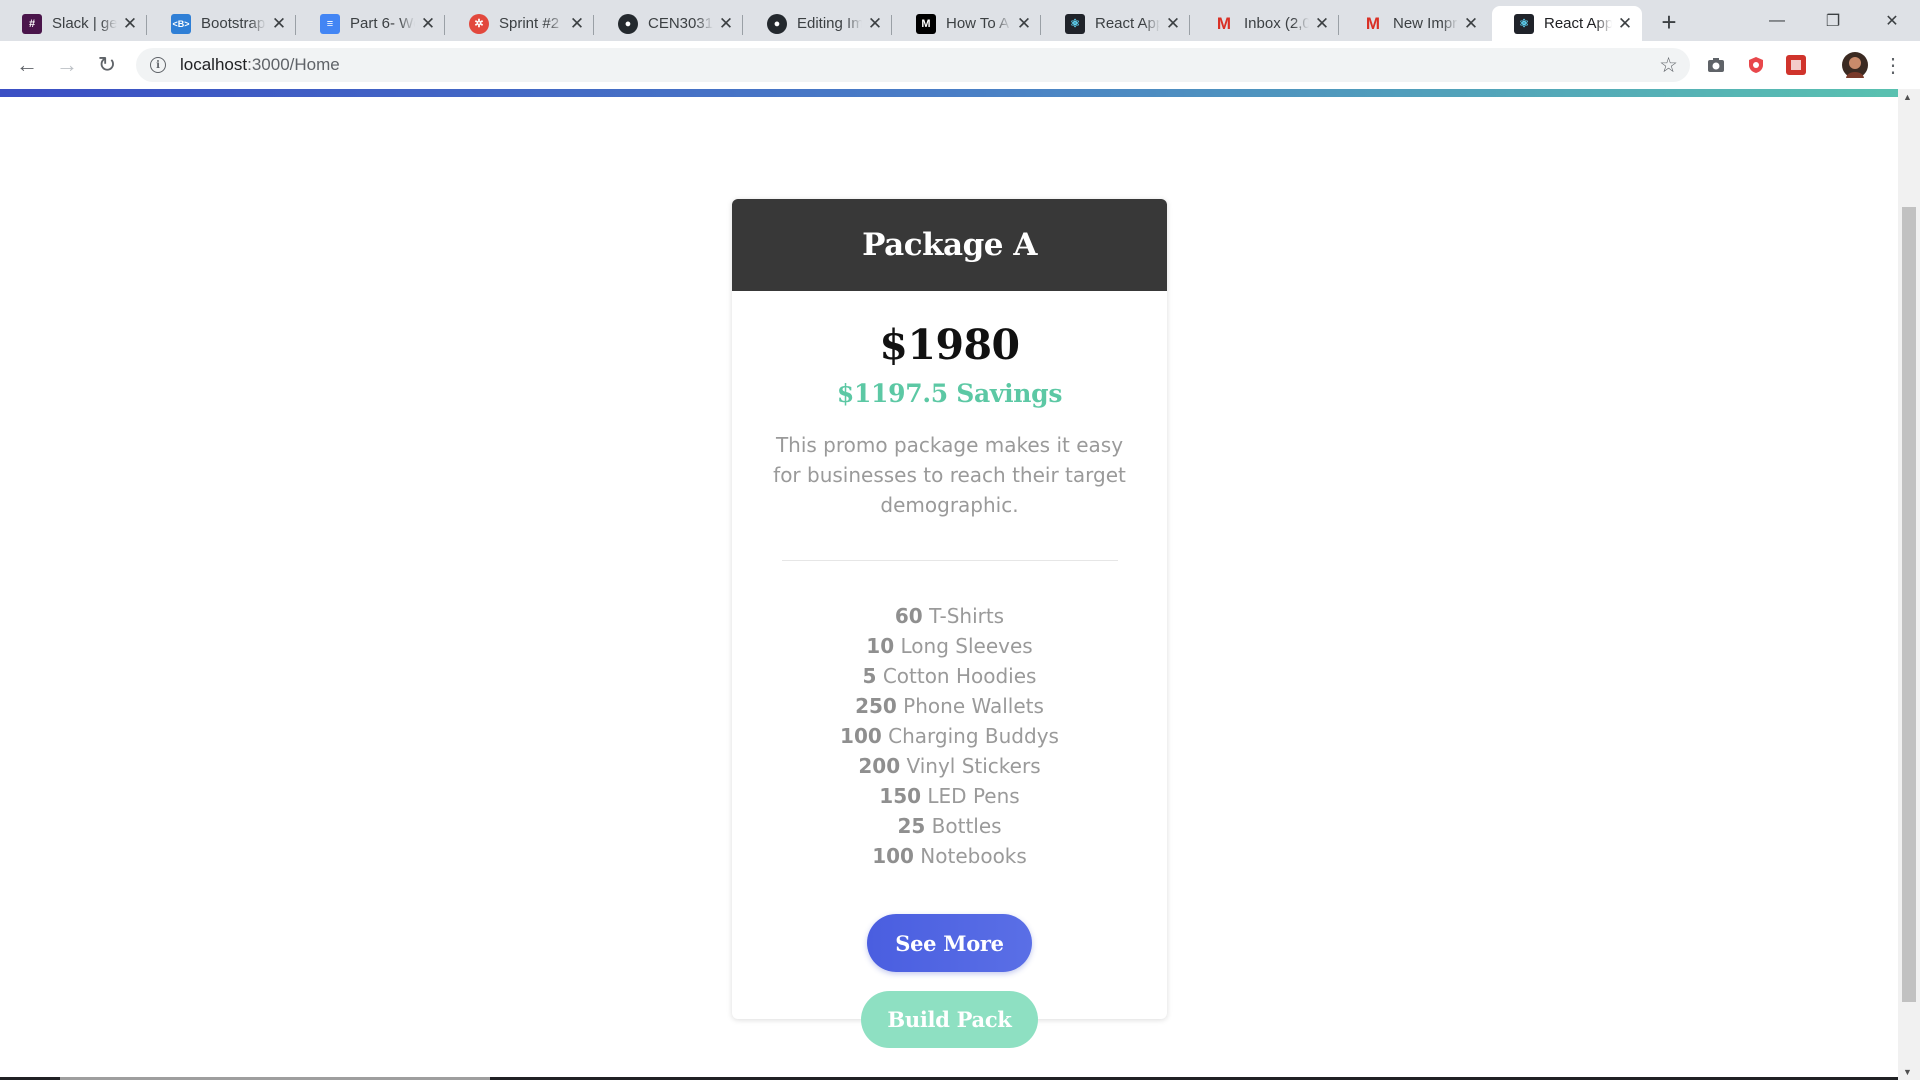 This screenshot has height=1080, width=1920. What do you see at coordinates (869, 676) in the screenshot?
I see `item-quantity: 5` at bounding box center [869, 676].